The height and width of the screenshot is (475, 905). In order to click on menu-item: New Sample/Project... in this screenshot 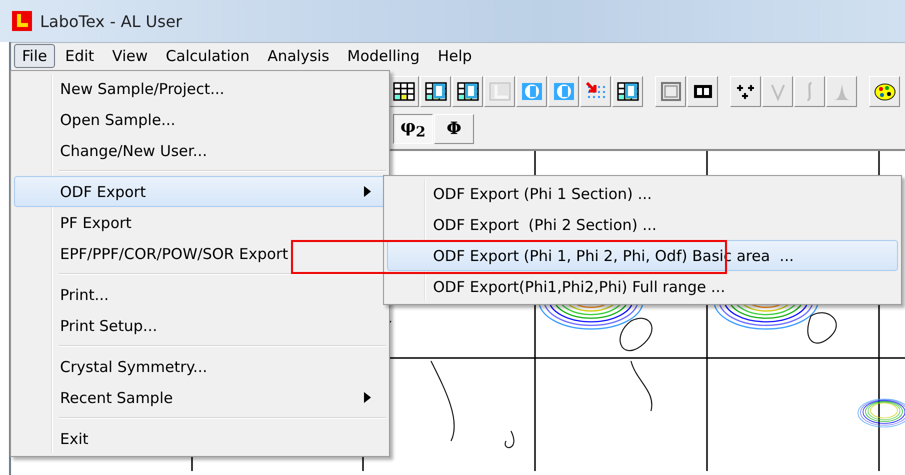, I will do `click(200, 88)`.